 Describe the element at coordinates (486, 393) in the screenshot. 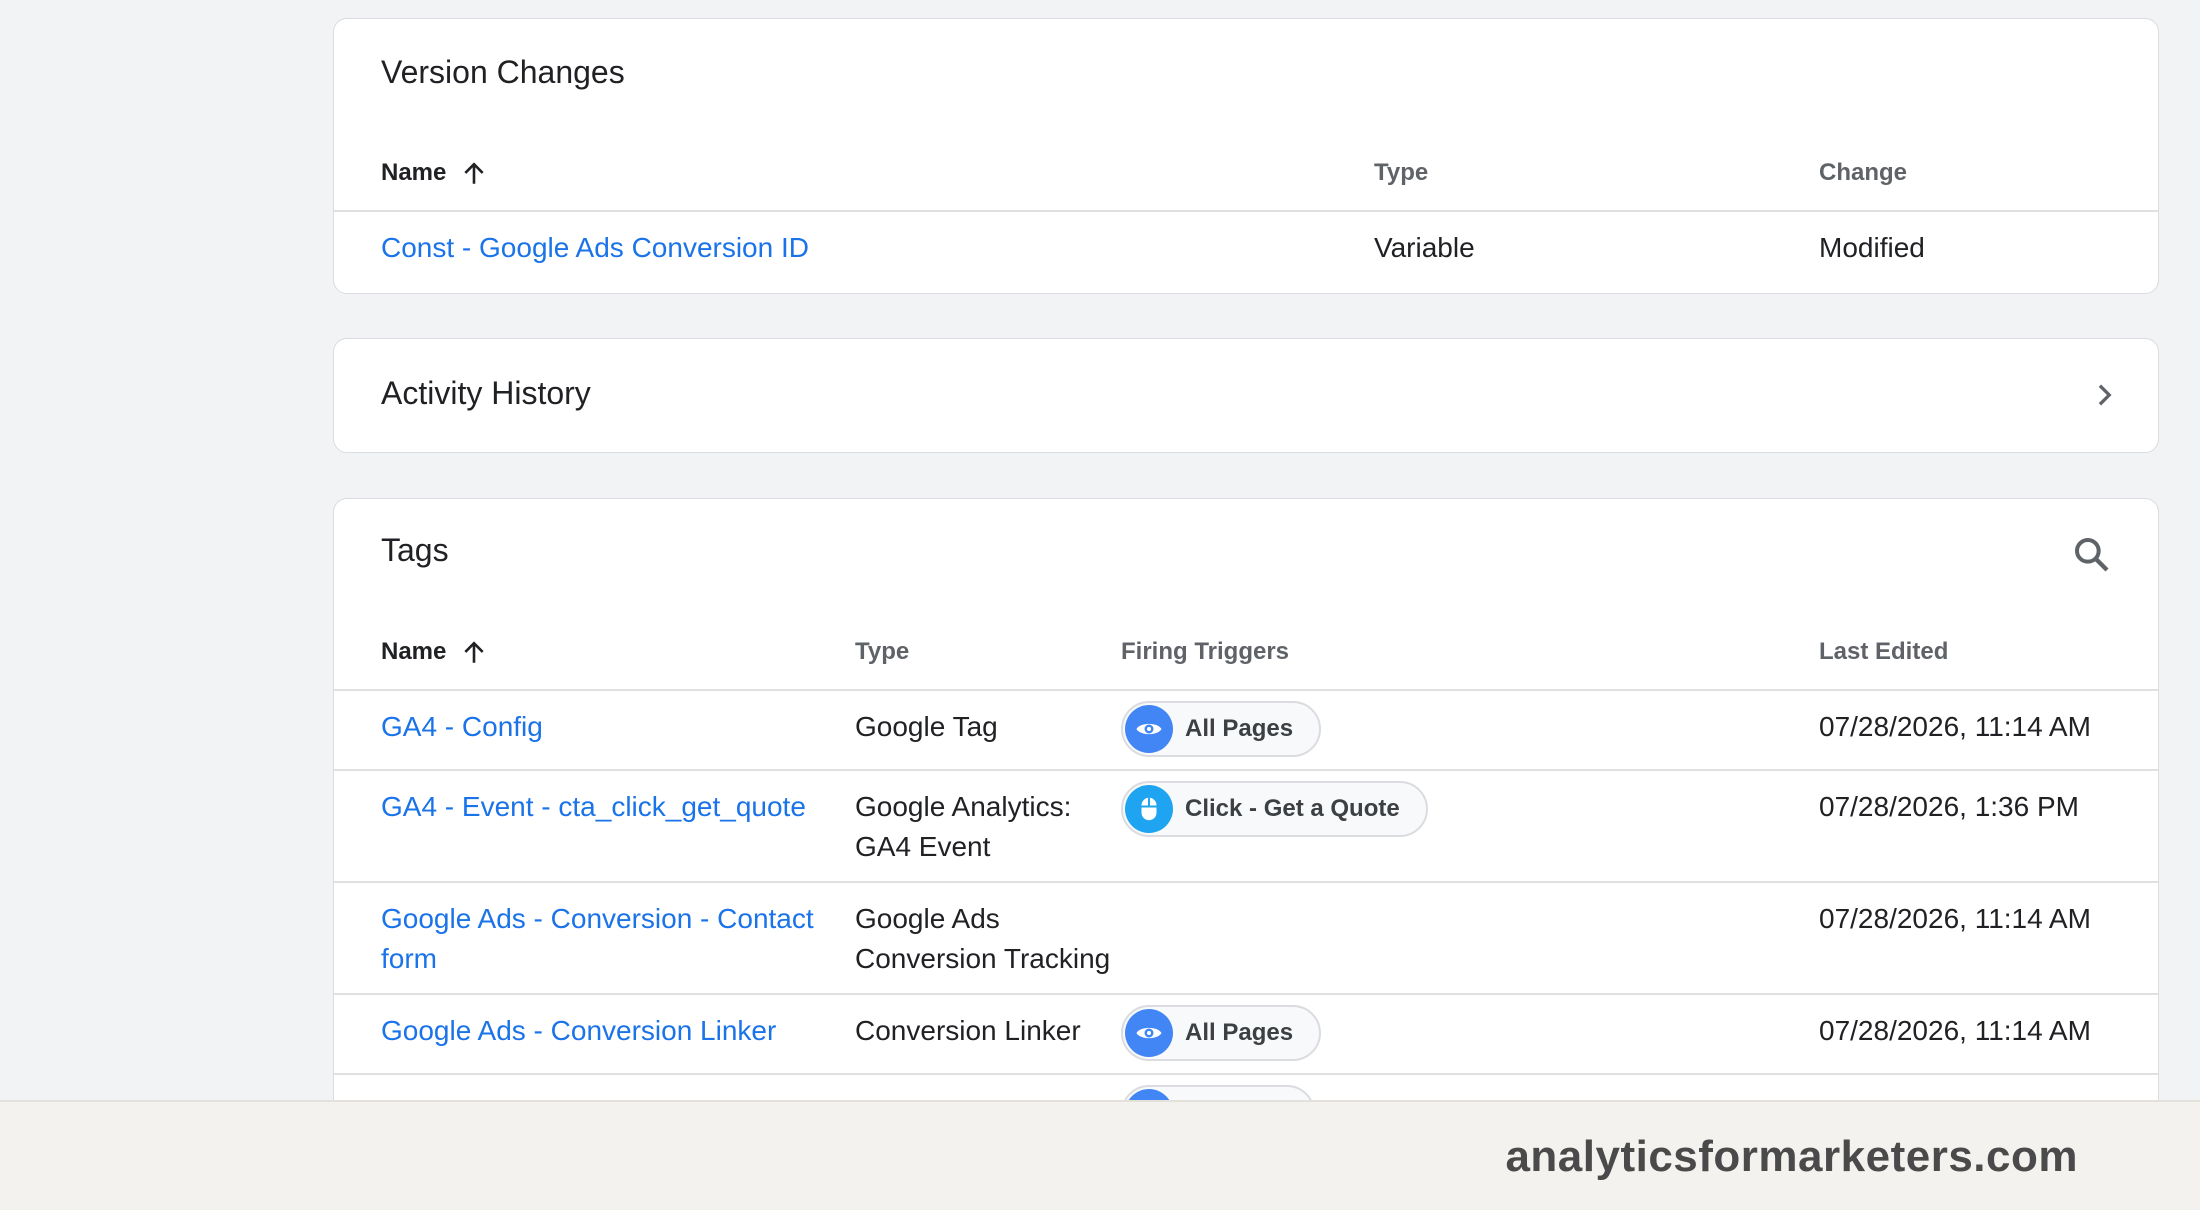

I see `activity-history-title: Activity History` at that location.